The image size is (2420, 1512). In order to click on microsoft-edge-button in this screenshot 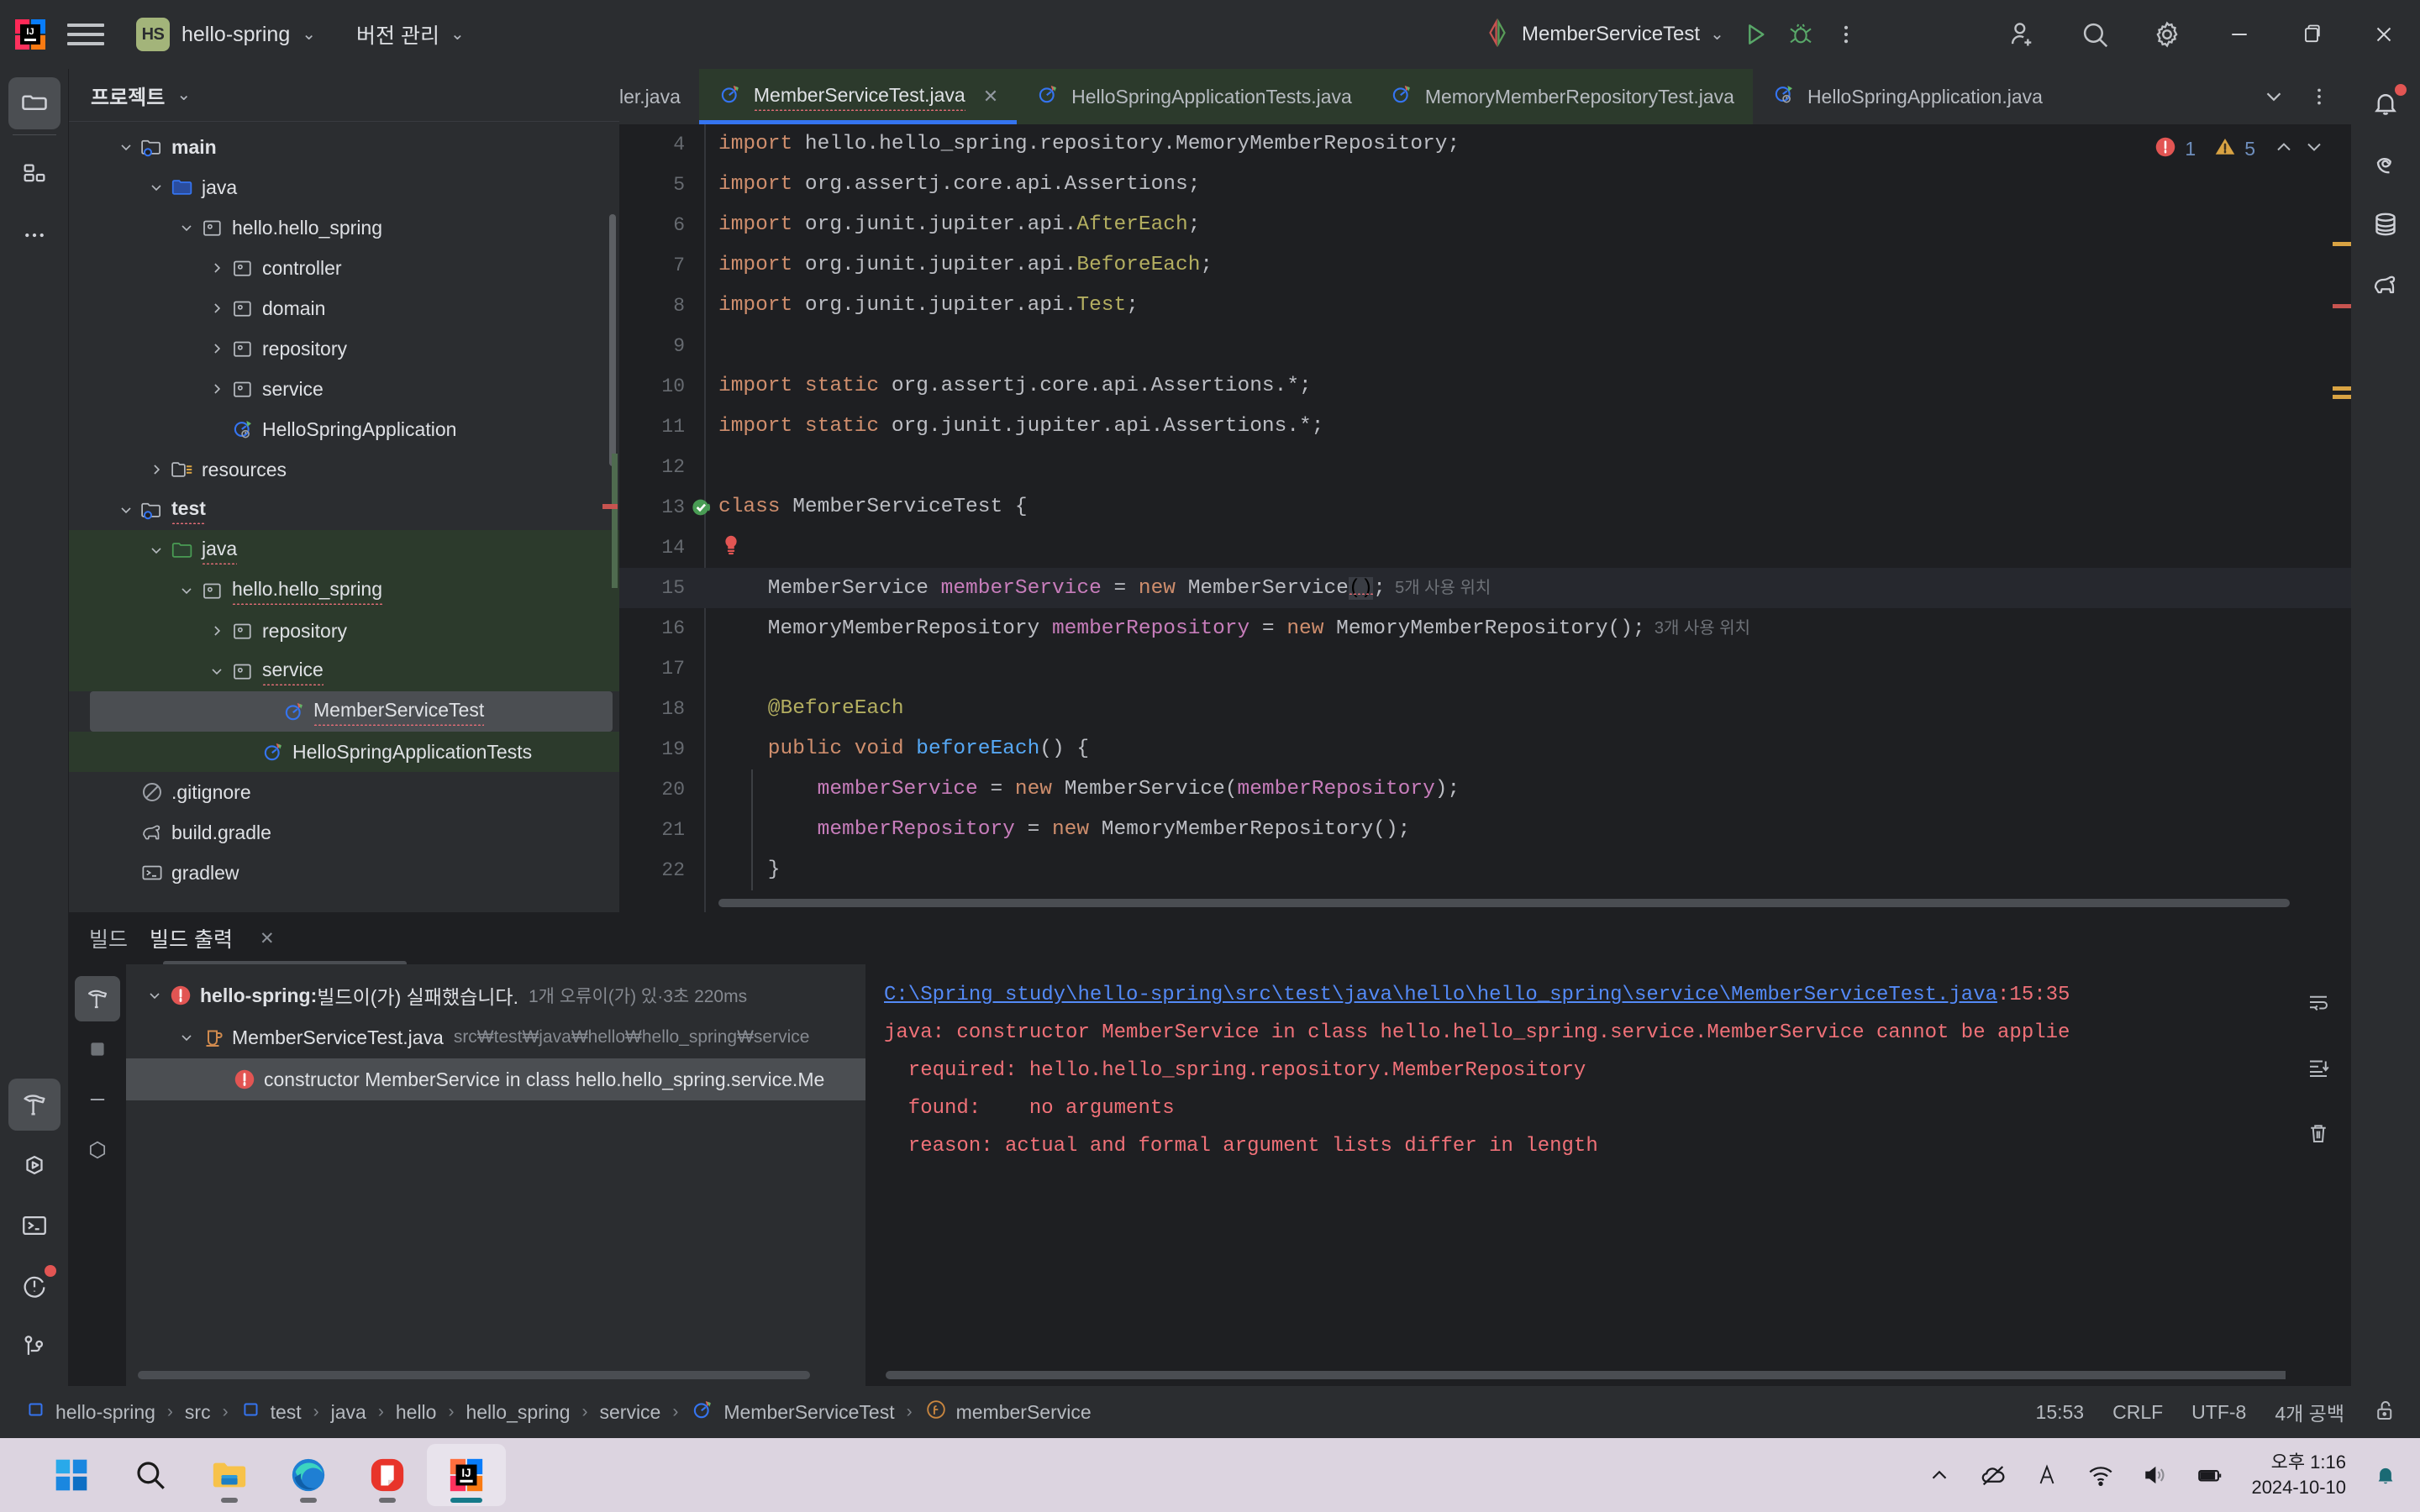, I will do `click(308, 1475)`.